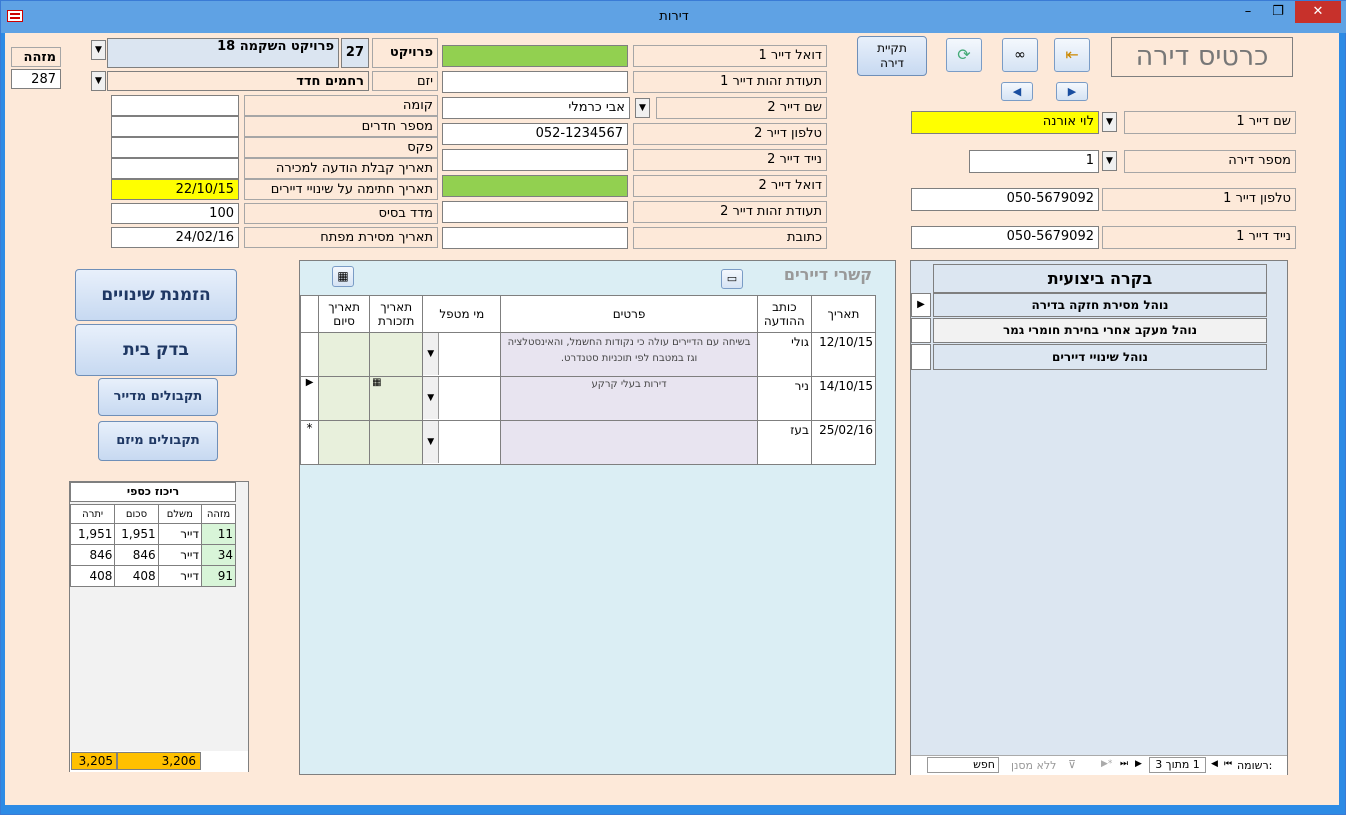 The image size is (1346, 815). What do you see at coordinates (175, 105) in the screenshot?
I see `floor-input` at bounding box center [175, 105].